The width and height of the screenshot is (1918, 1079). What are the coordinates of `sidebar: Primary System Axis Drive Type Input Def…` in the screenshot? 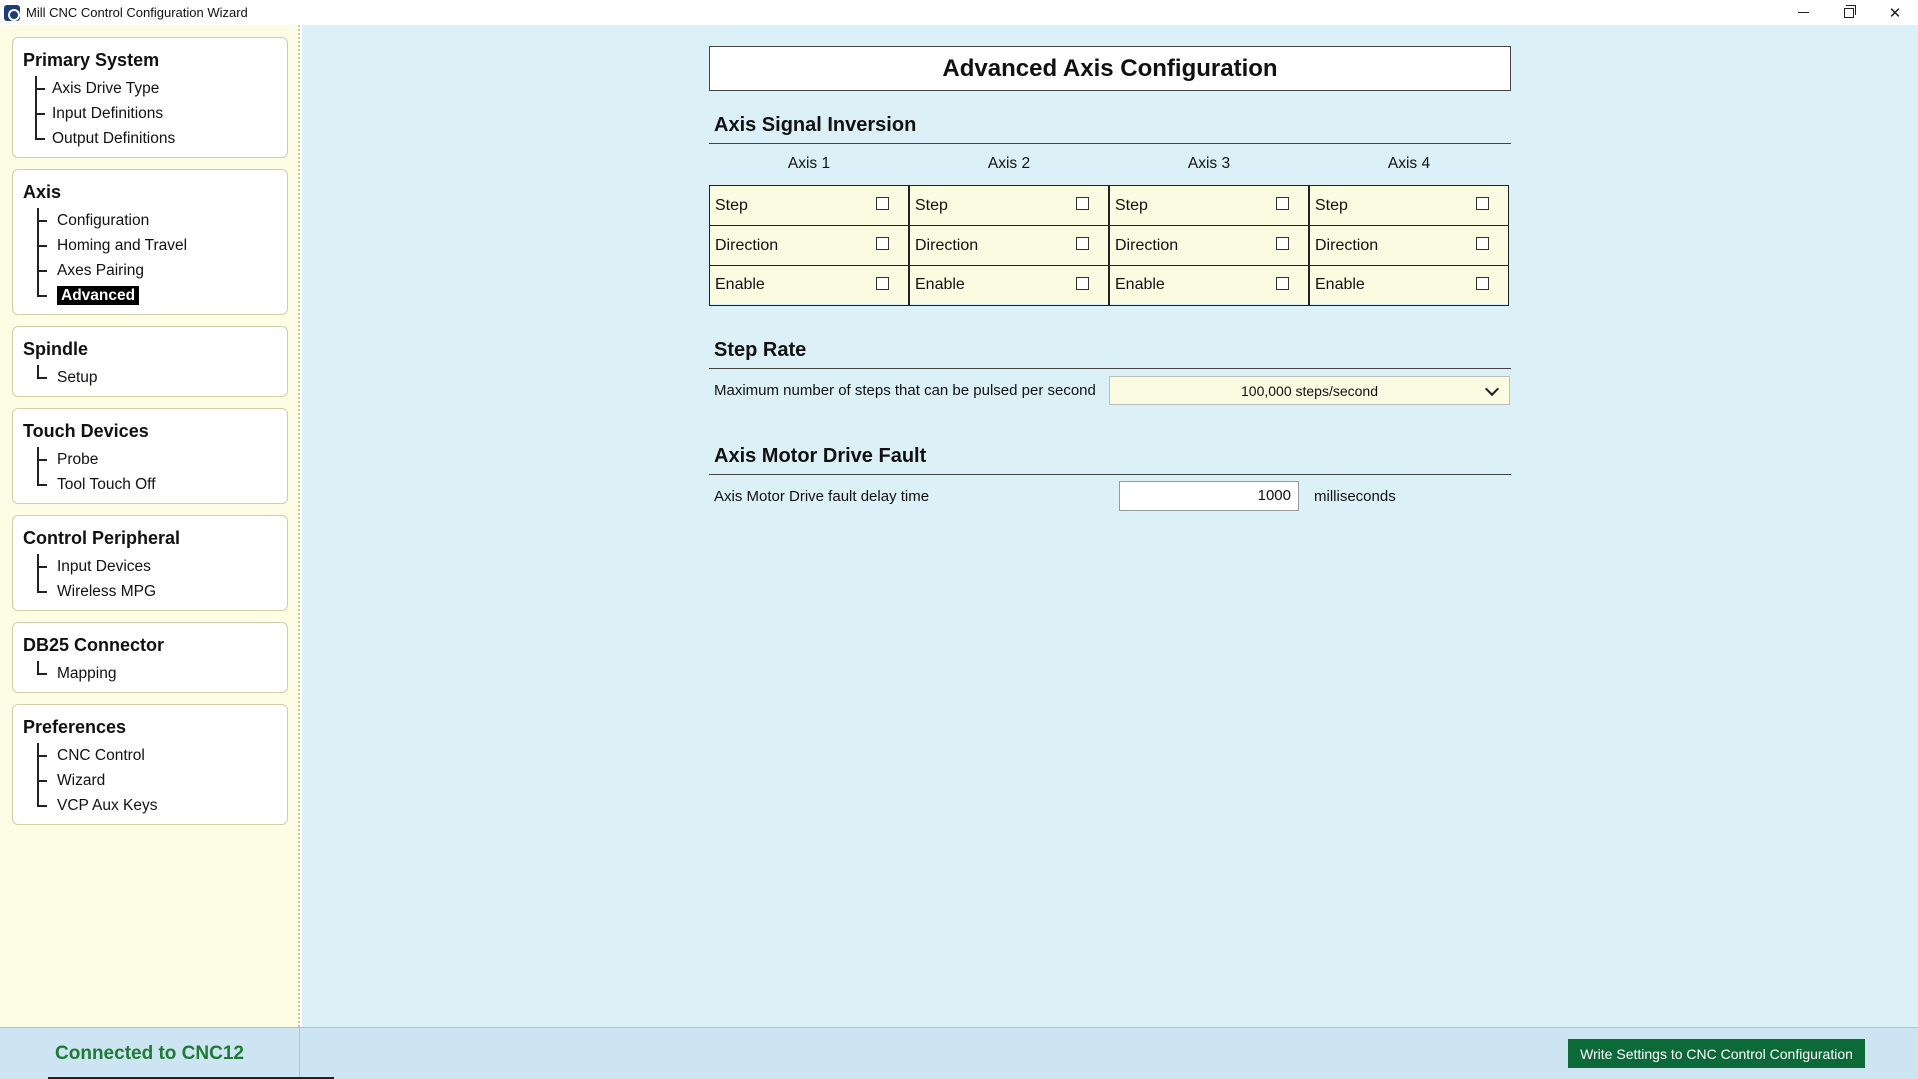 It's located at (150, 526).